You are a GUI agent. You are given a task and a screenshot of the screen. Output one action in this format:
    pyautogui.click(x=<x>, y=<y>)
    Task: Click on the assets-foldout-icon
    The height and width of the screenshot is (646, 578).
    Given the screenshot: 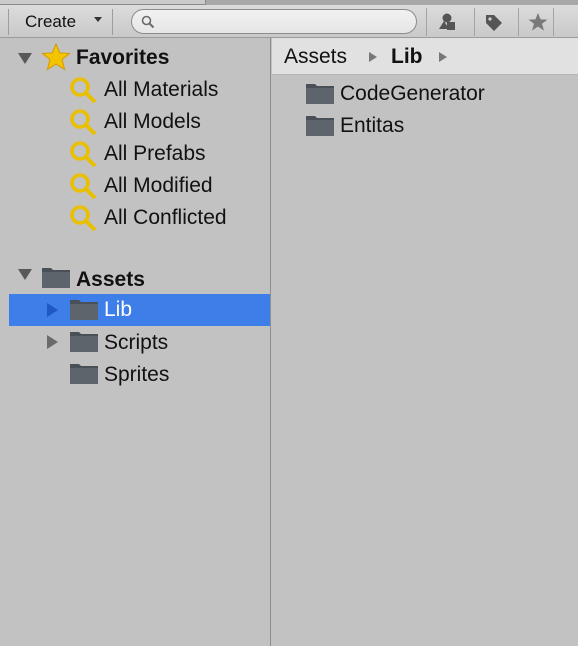 What is the action you would take?
    pyautogui.click(x=25, y=274)
    